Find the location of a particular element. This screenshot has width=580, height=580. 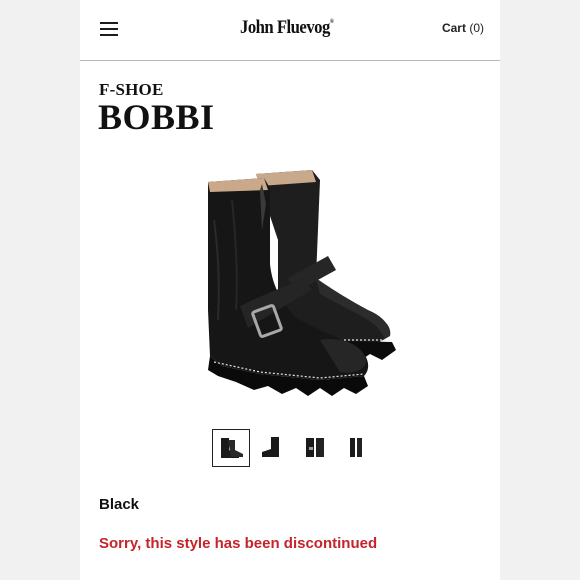

thumbnail-2-image is located at coordinates (270, 447).